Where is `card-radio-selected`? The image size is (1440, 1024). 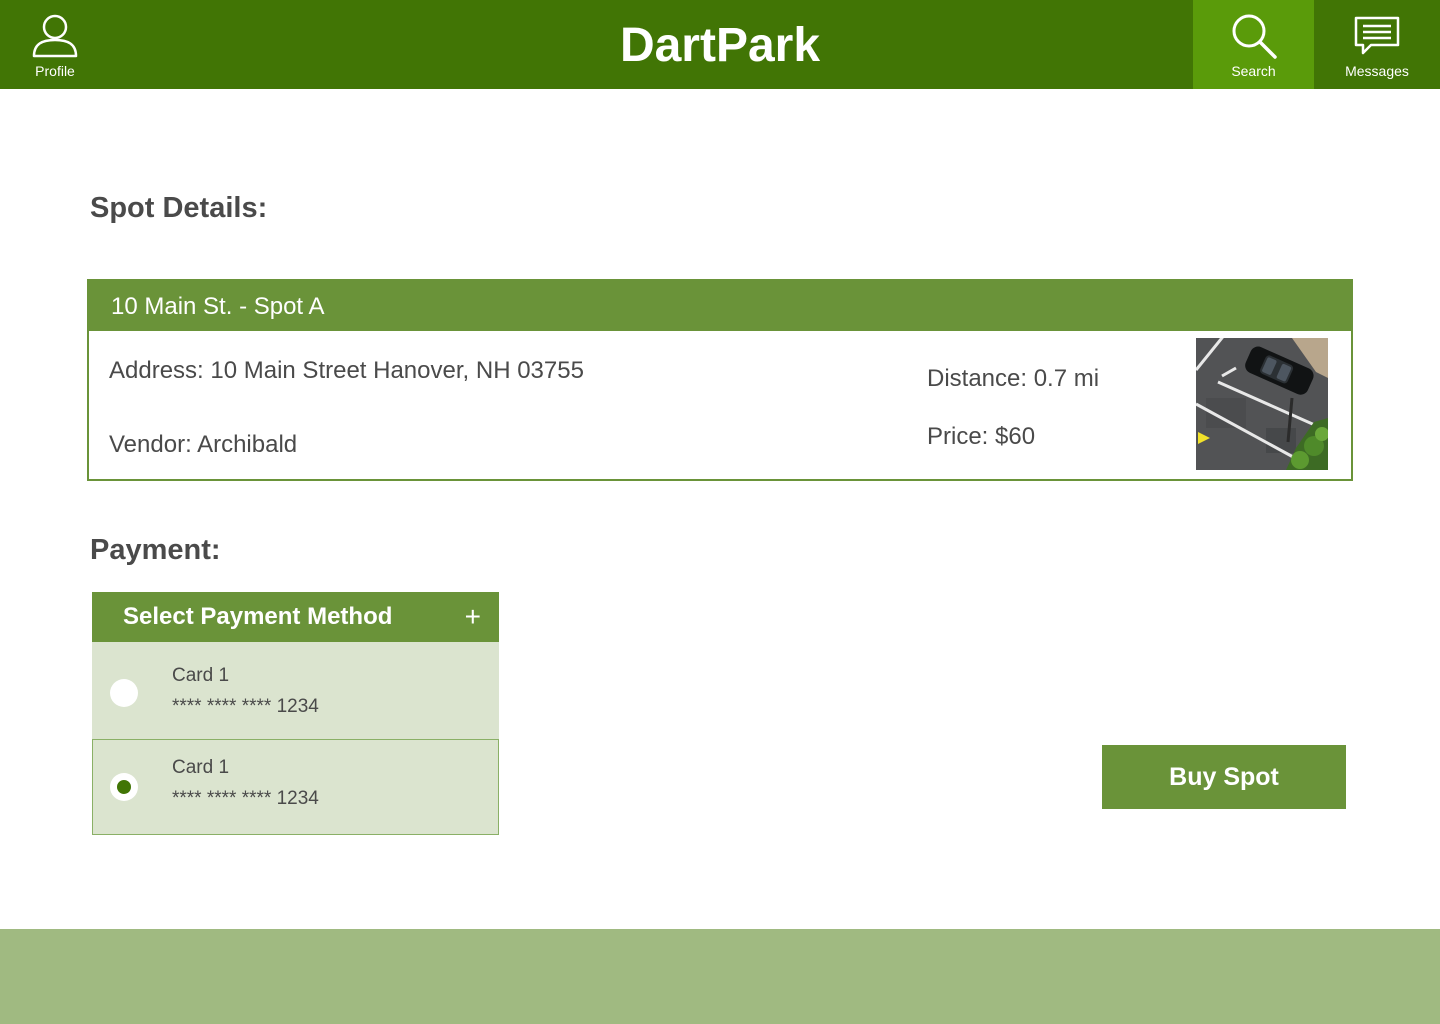
card-radio-selected is located at coordinates (124, 787).